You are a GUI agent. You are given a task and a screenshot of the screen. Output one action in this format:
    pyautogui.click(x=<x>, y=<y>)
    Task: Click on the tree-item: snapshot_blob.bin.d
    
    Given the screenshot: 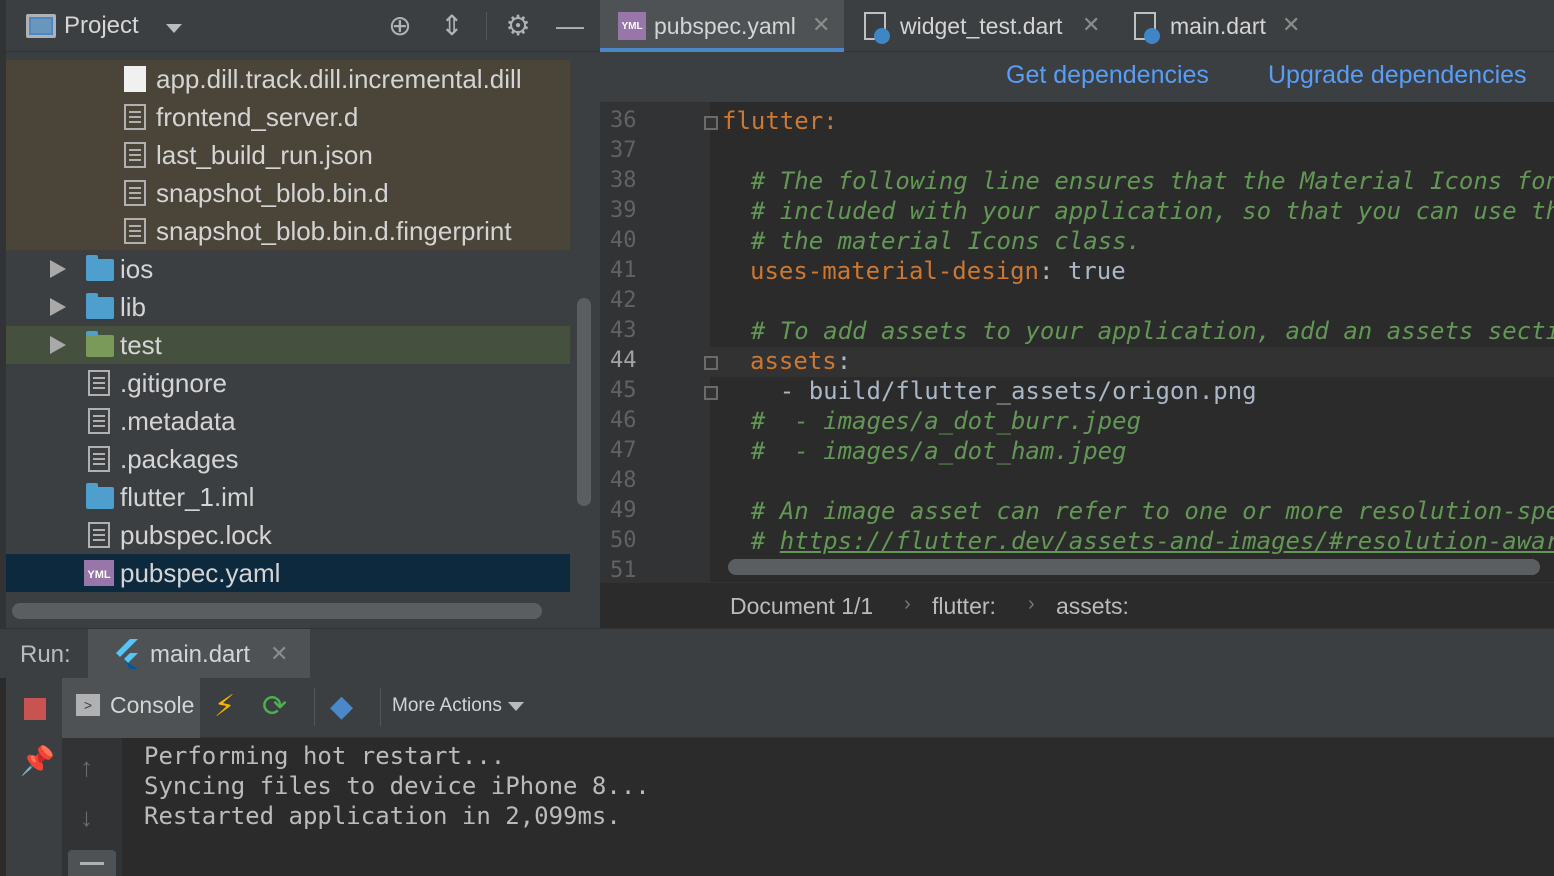 What is the action you would take?
    pyautogui.click(x=288, y=193)
    